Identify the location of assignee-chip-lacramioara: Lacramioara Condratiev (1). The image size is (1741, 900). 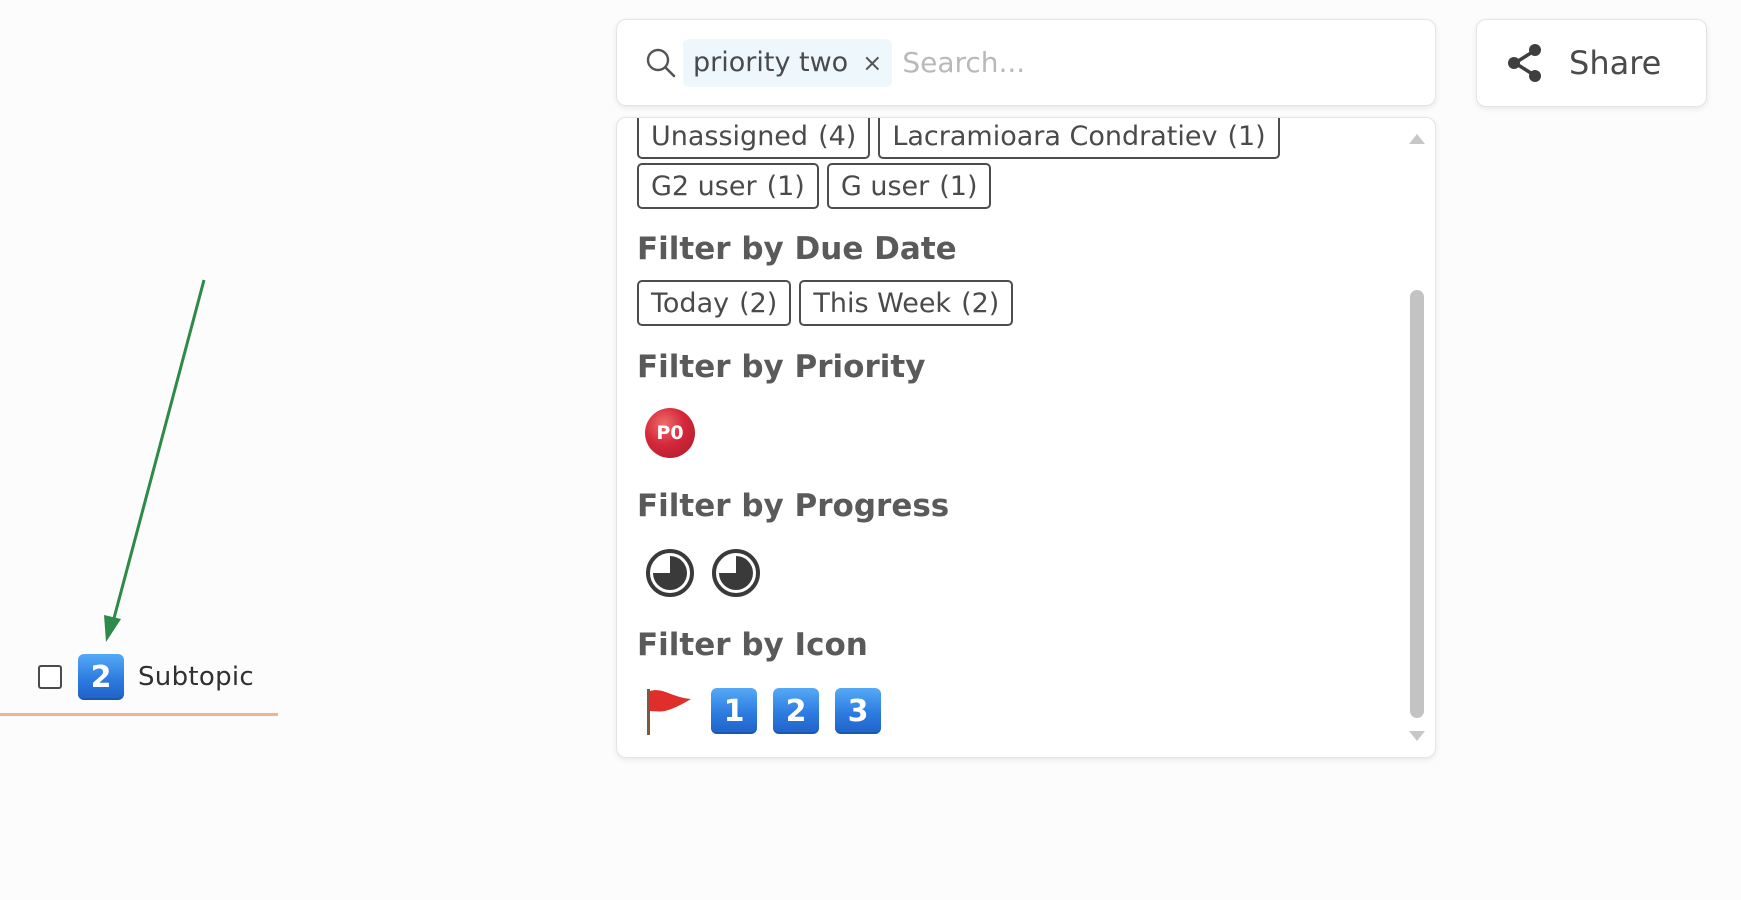
(1079, 138).